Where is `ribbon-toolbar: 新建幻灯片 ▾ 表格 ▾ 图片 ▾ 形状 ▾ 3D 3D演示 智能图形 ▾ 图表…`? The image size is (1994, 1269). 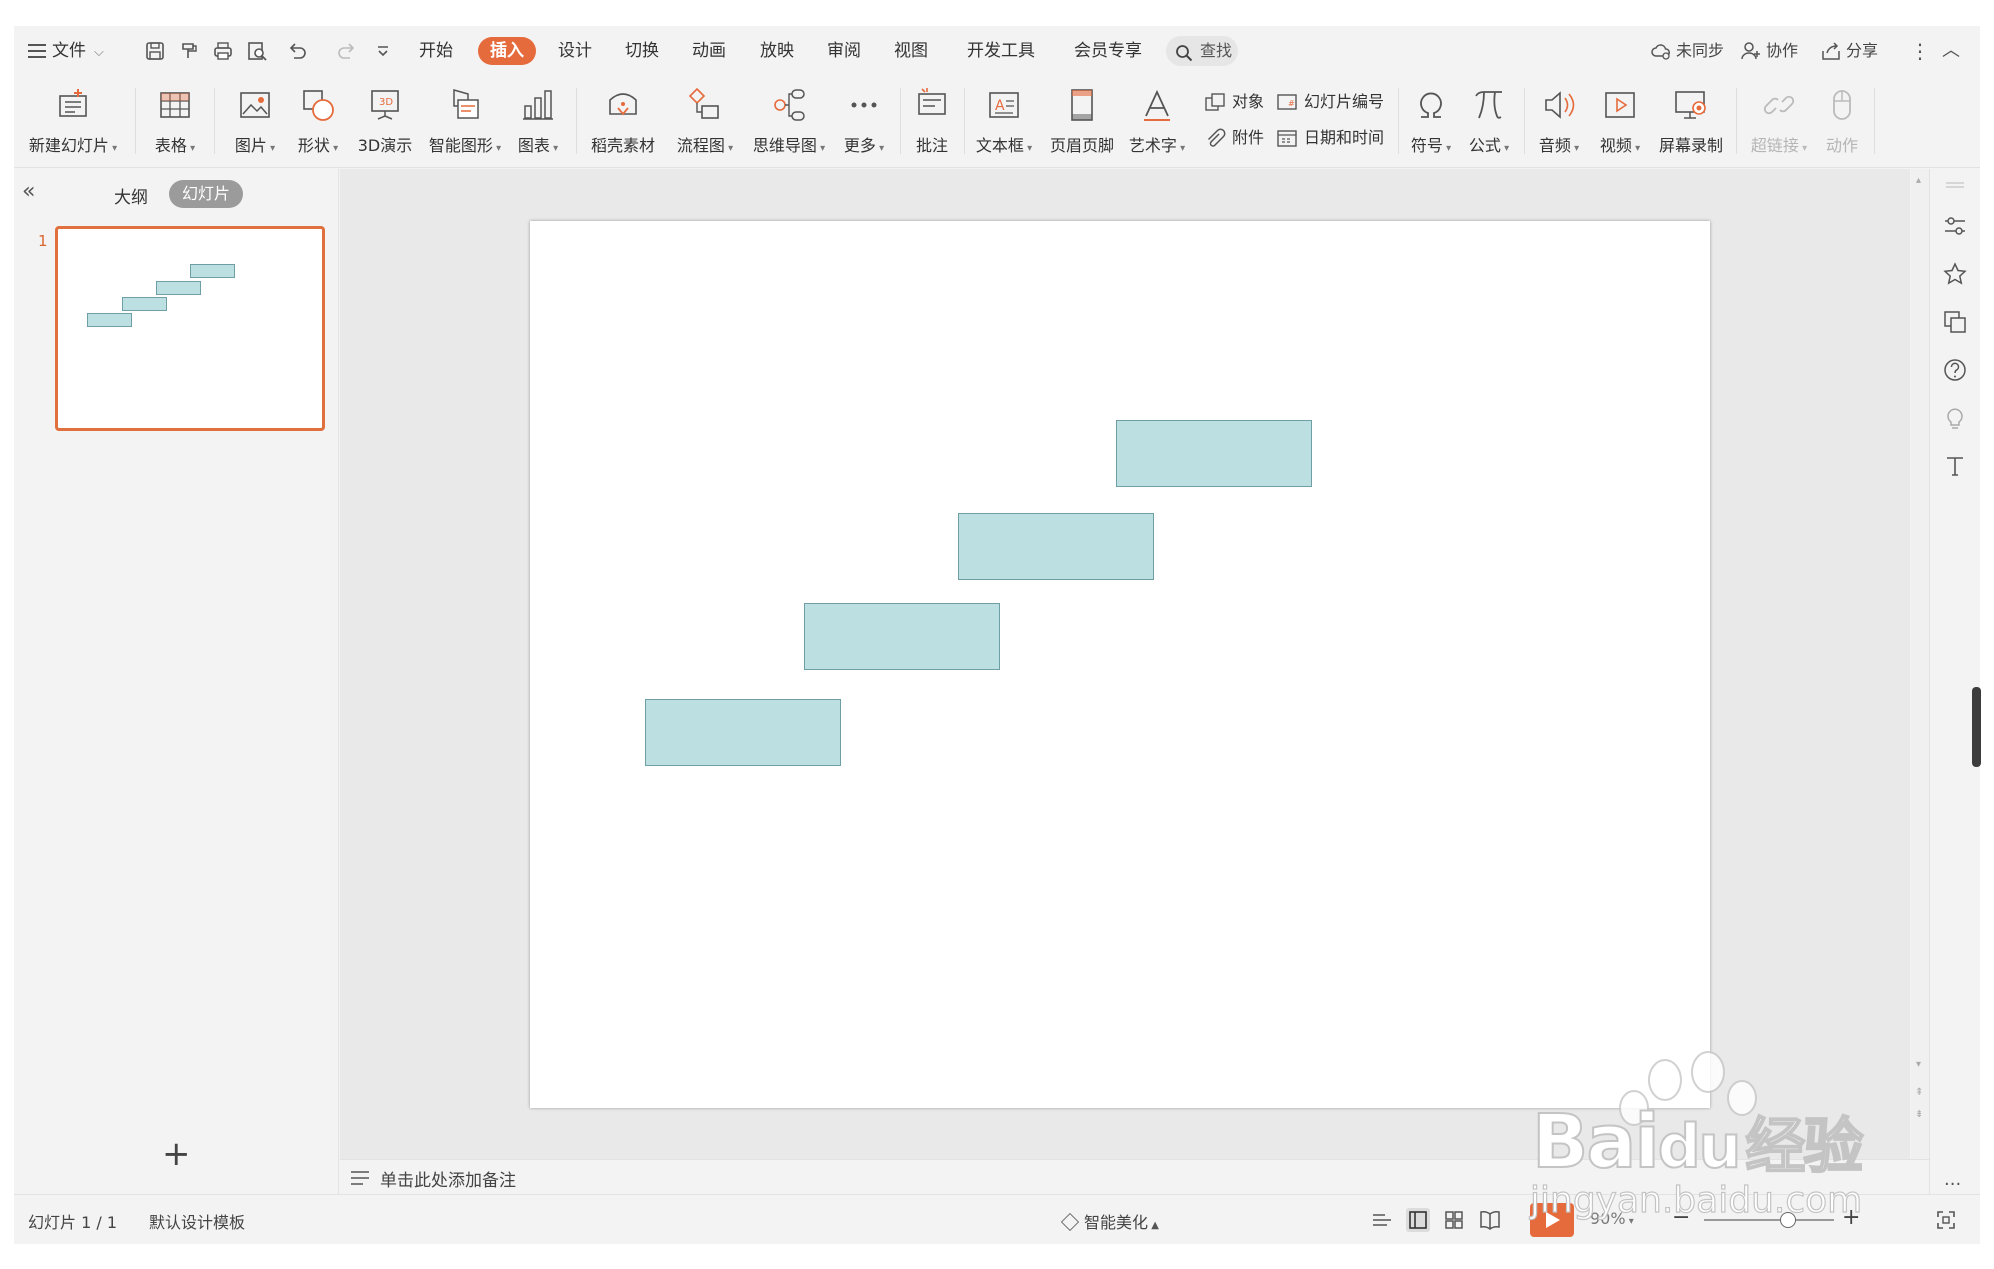 ribbon-toolbar: 新建幻灯片 ▾ 表格 ▾ 图片 ▾ 形状 ▾ 3D 3D演示 智能图形 ▾ 图表… is located at coordinates (997, 122).